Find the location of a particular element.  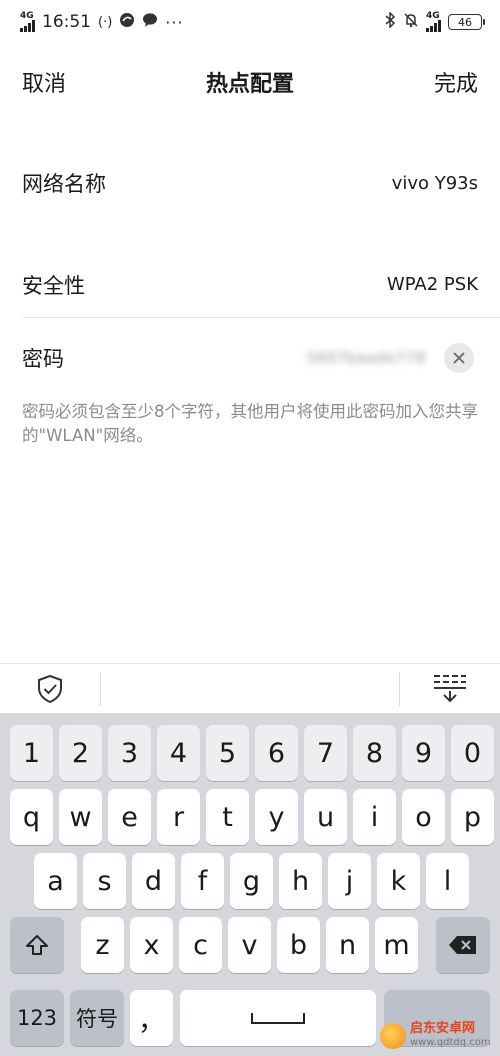

watermark: 启东安卓网 www.qdtdq.com is located at coordinates (440, 1036).